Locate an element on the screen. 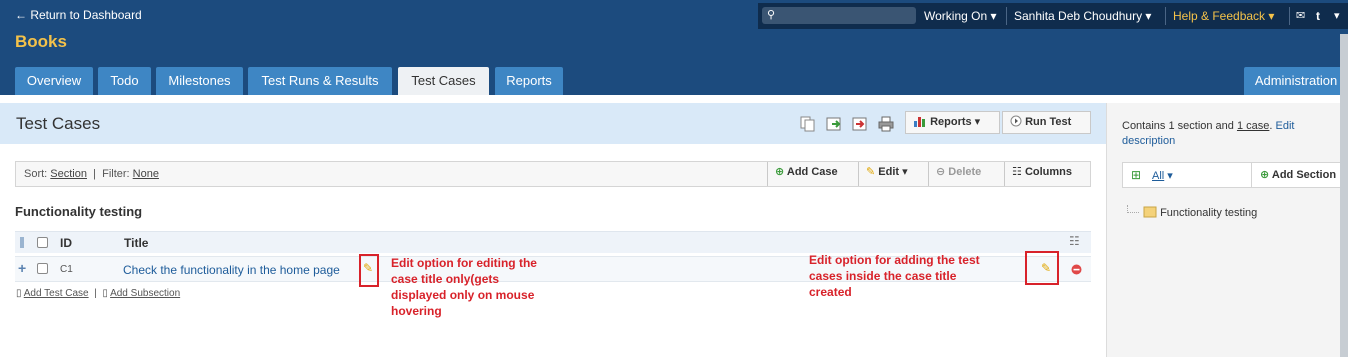 The height and width of the screenshot is (357, 1348). delete-icon is located at coordinates (1076, 269).